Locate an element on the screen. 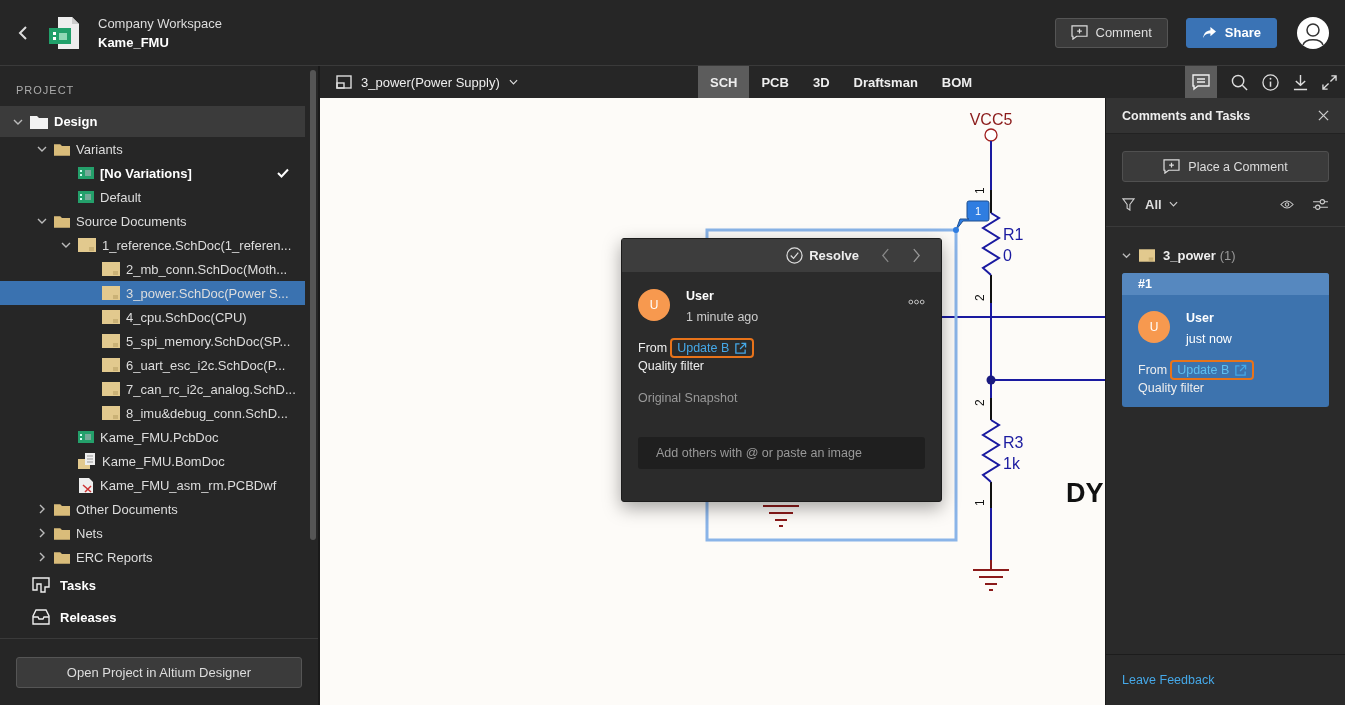  comment-card: #1 U User just now From Update B Quality filter is located at coordinates (1225, 340).